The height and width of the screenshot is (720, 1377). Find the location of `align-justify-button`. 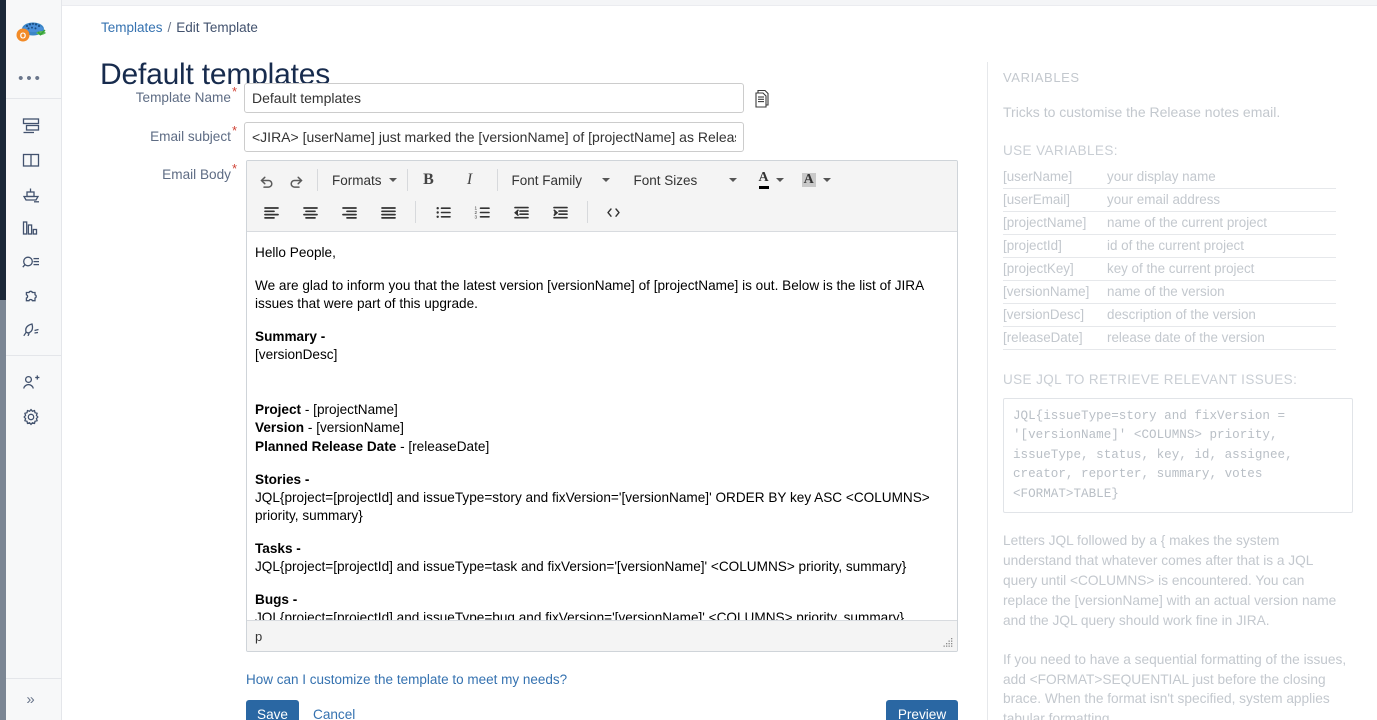

align-justify-button is located at coordinates (388, 212).